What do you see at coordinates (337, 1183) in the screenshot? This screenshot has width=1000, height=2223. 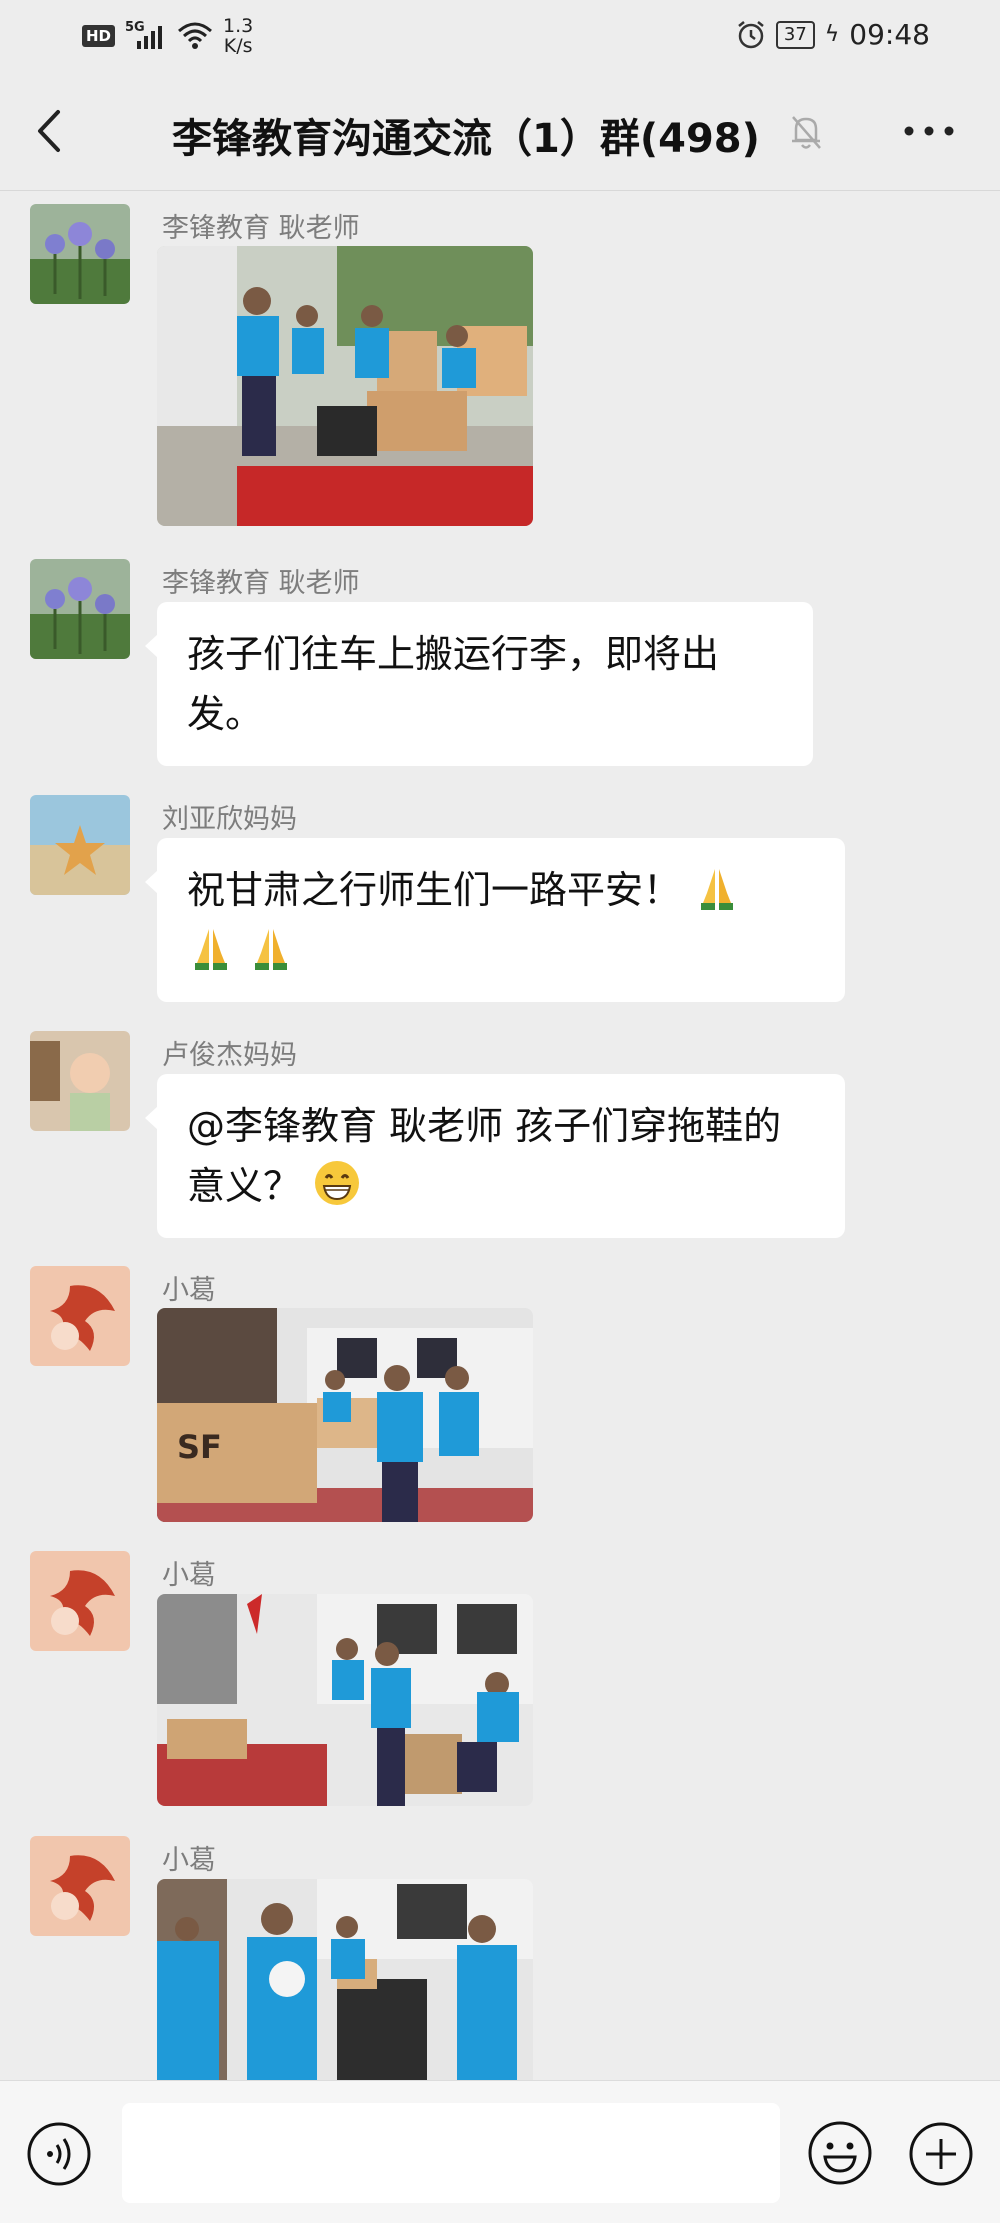 I see `grin-emoji-icon` at bounding box center [337, 1183].